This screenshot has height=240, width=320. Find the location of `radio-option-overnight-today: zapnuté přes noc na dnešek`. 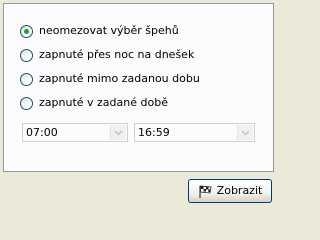

radio-option-overnight-today: zapnuté přes noc na dnešek is located at coordinates (107, 55).